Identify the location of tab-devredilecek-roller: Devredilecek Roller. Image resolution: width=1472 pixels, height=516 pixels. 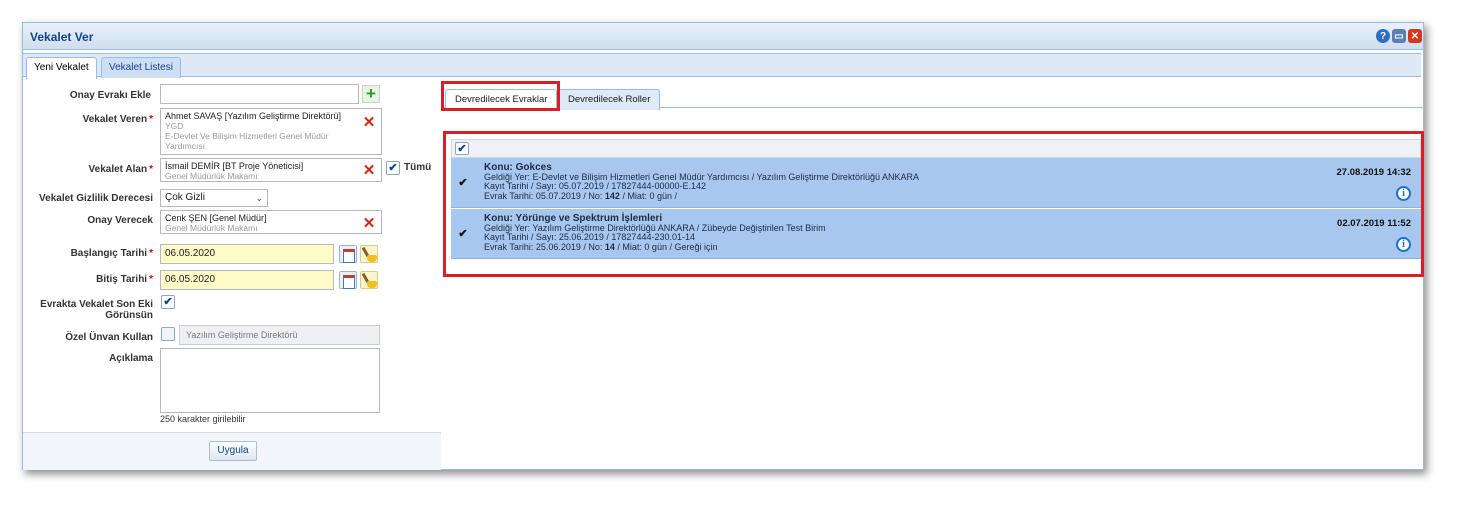
(609, 99).